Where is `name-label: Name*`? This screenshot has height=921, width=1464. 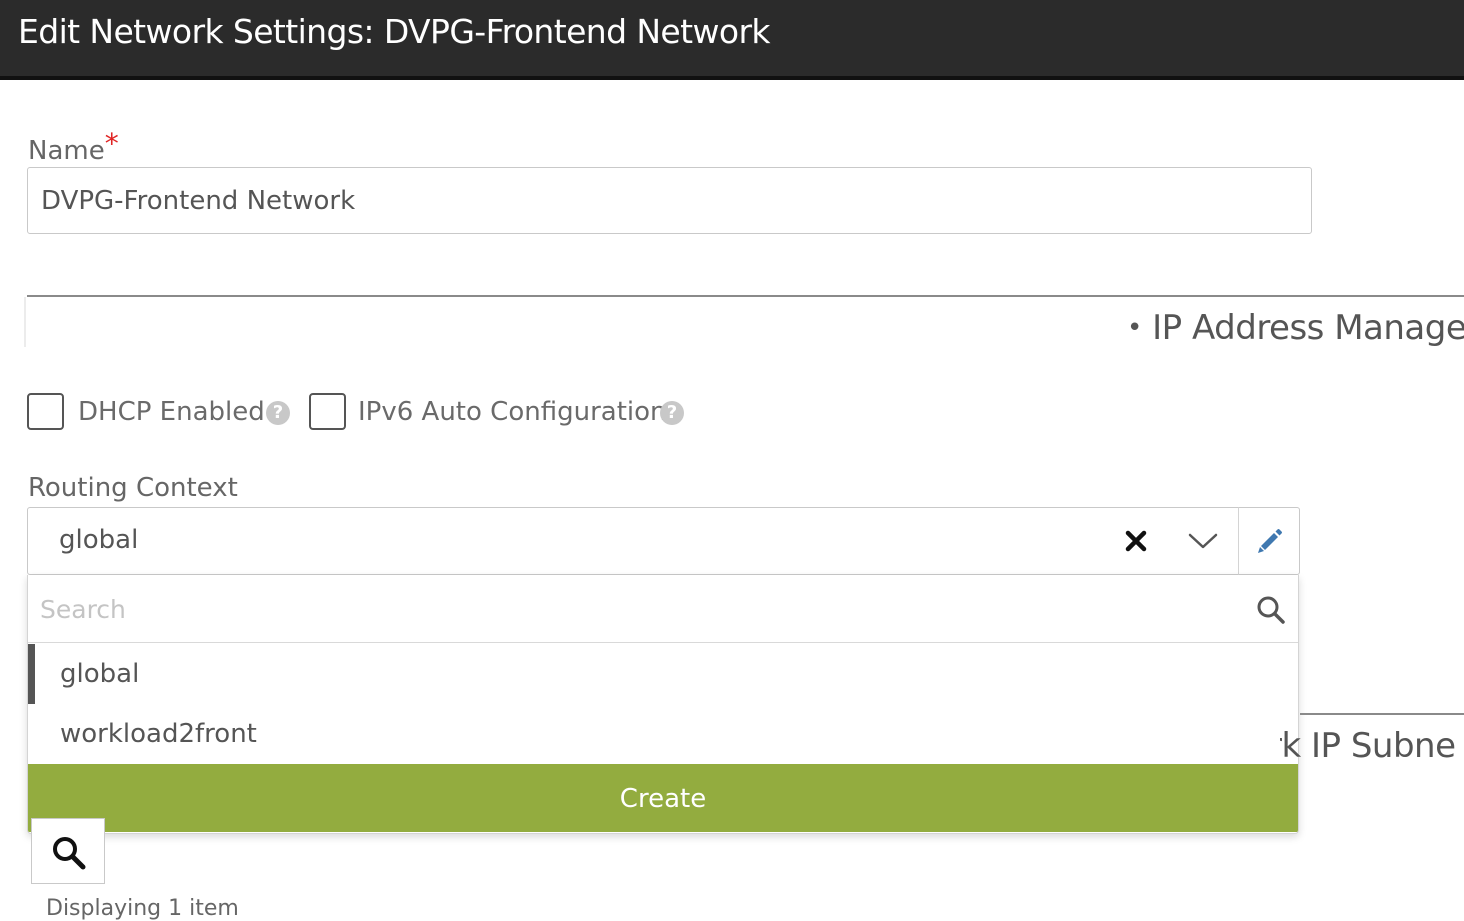
name-label: Name* is located at coordinates (73, 146).